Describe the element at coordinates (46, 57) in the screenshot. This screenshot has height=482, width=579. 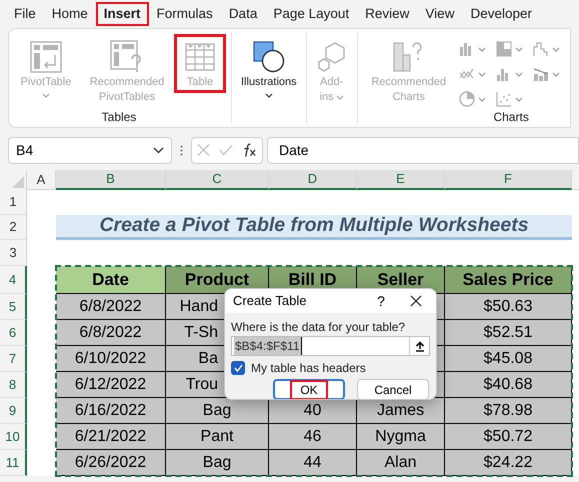
I see `pivot-table-icon` at that location.